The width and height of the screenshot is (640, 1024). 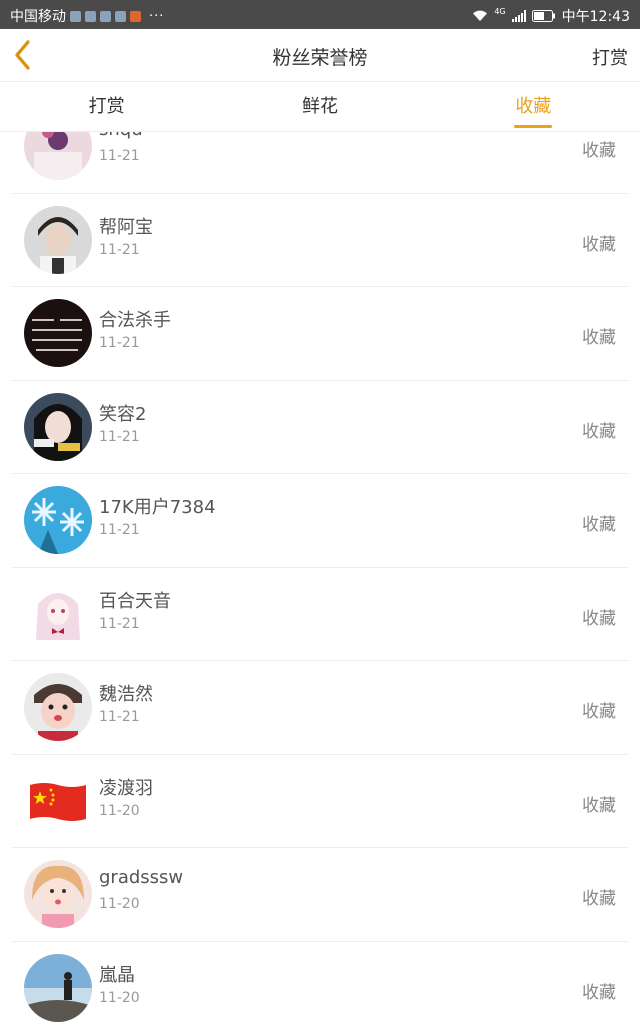 I want to click on list-item: 凌渡羽 11-20 收藏, so click(x=320, y=801).